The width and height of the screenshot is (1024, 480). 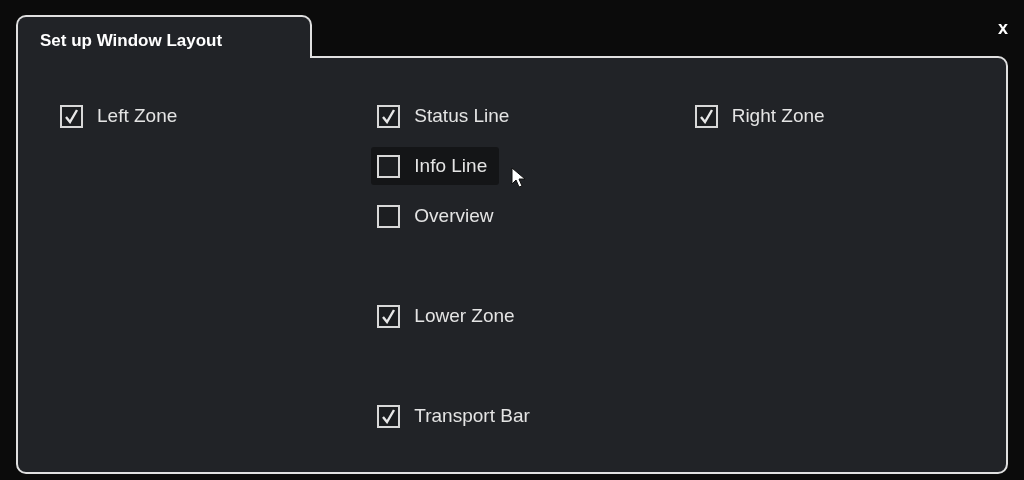 I want to click on checkbox-option: Overview, so click(x=438, y=216).